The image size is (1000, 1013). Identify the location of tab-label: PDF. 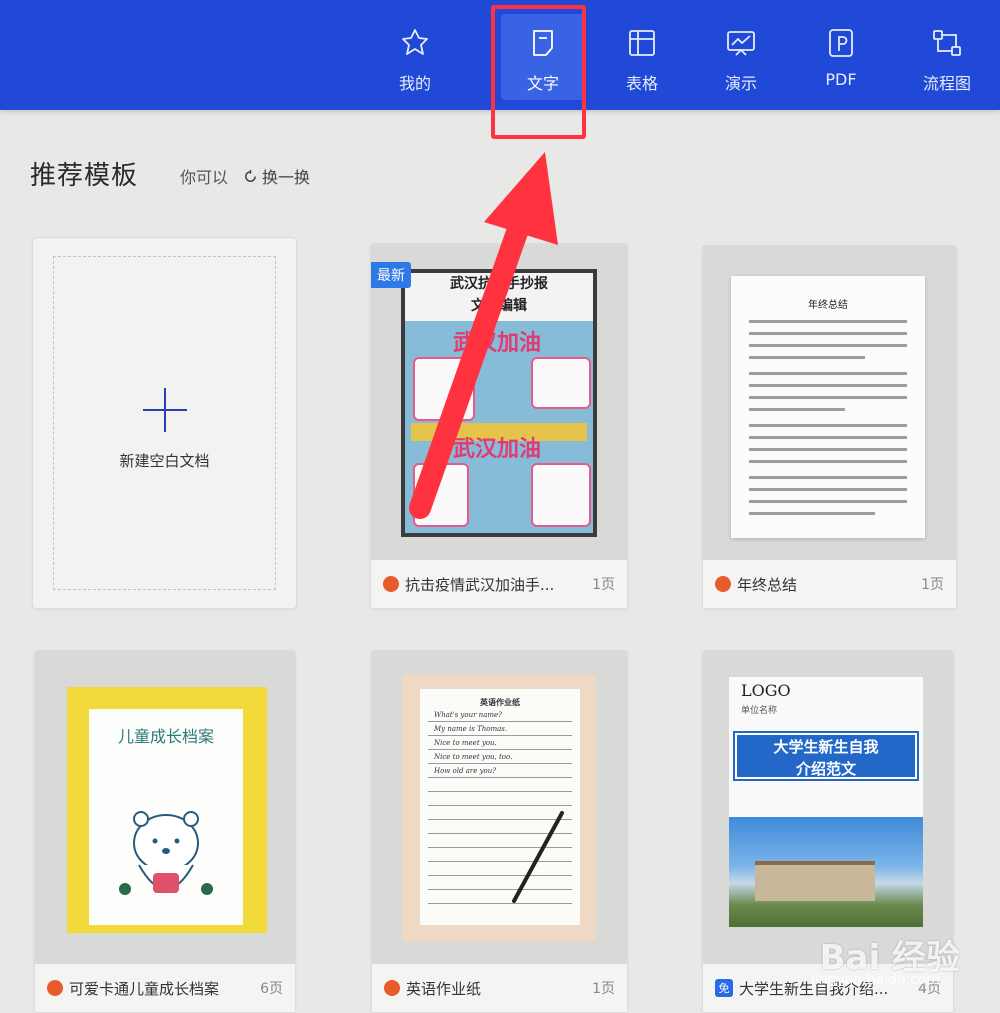
(841, 79).